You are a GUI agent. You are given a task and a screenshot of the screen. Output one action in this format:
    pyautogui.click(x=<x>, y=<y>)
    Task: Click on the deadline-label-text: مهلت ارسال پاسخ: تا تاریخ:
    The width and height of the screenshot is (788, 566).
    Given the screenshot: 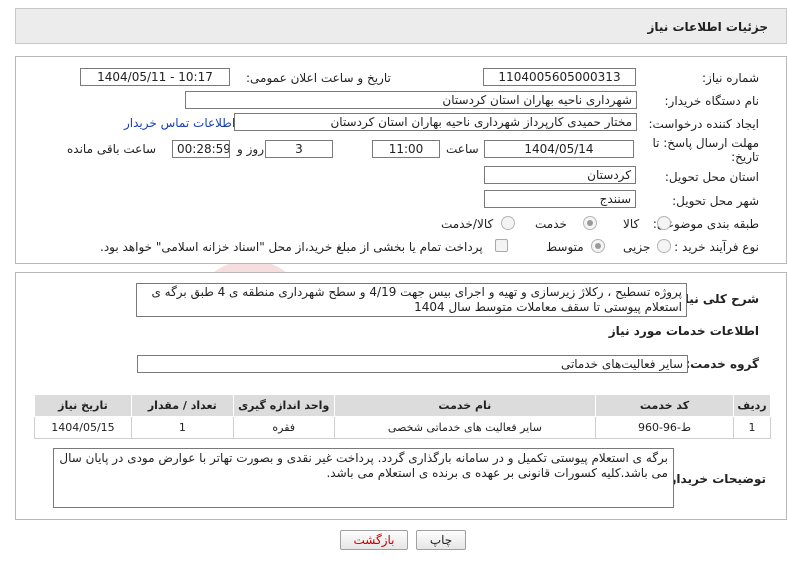 What is the action you would take?
    pyautogui.click(x=705, y=150)
    